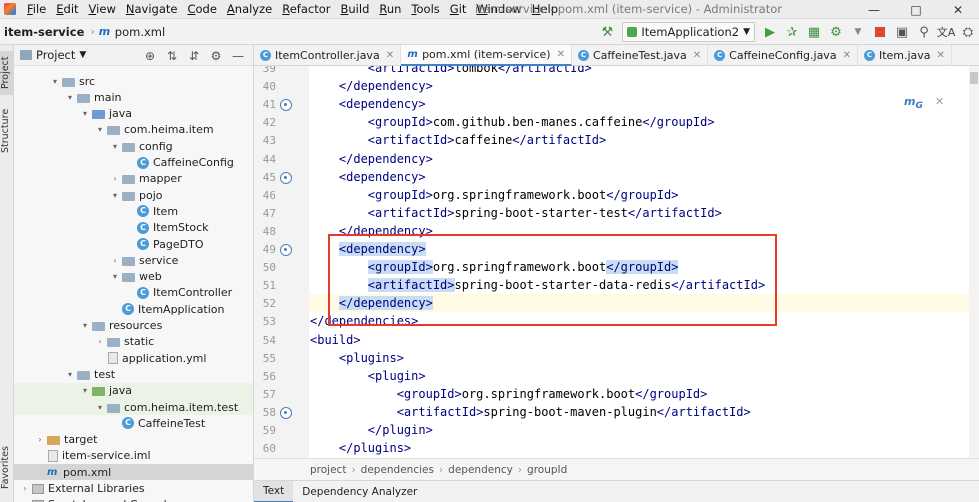 Image resolution: width=979 pixels, height=502 pixels. Describe the element at coordinates (7, 73) in the screenshot. I see `strip-tab-project: Project` at that location.